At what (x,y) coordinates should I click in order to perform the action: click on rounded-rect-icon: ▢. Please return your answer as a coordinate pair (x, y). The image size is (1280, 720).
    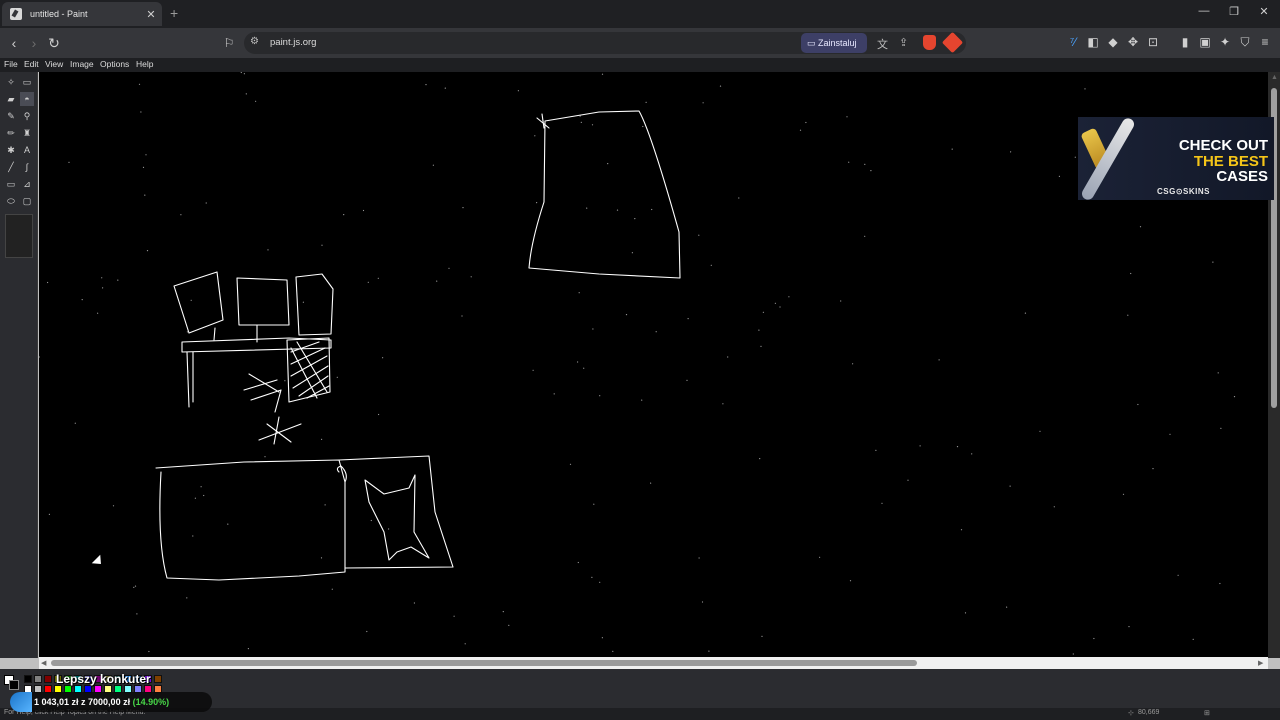
    Looking at the image, I should click on (27, 201).